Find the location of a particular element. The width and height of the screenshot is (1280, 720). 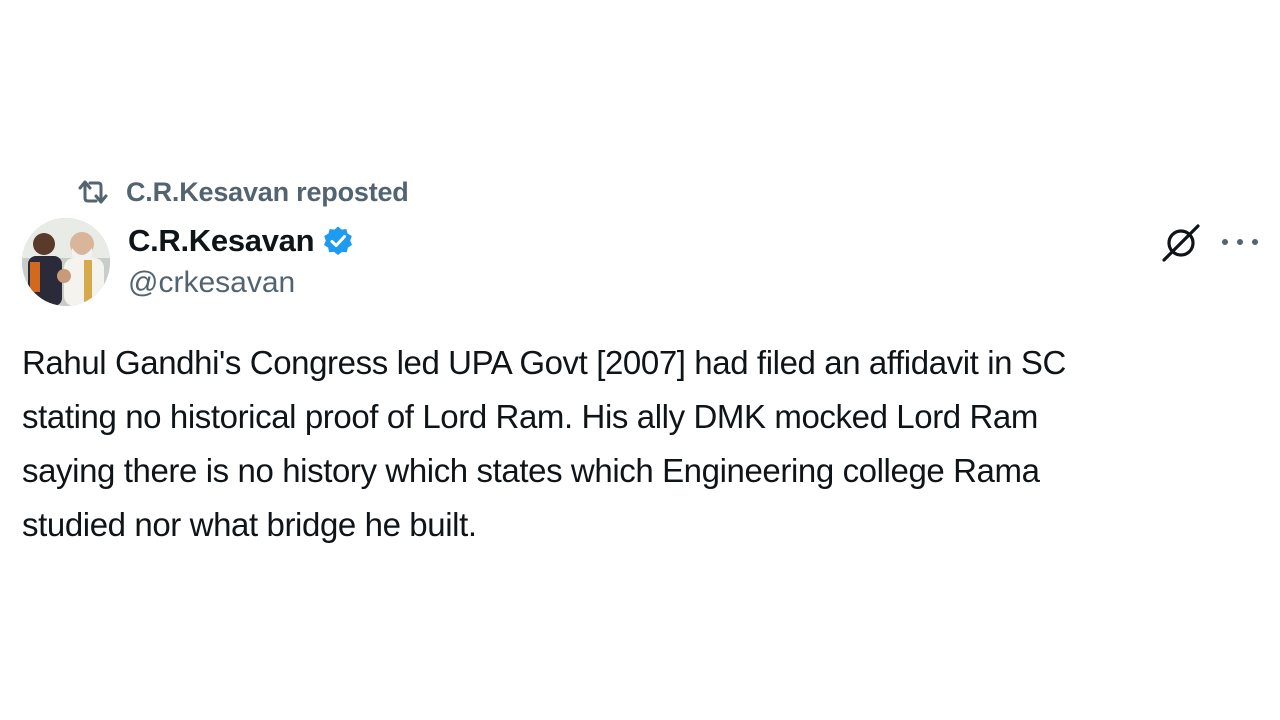

repost-icon is located at coordinates (93, 192).